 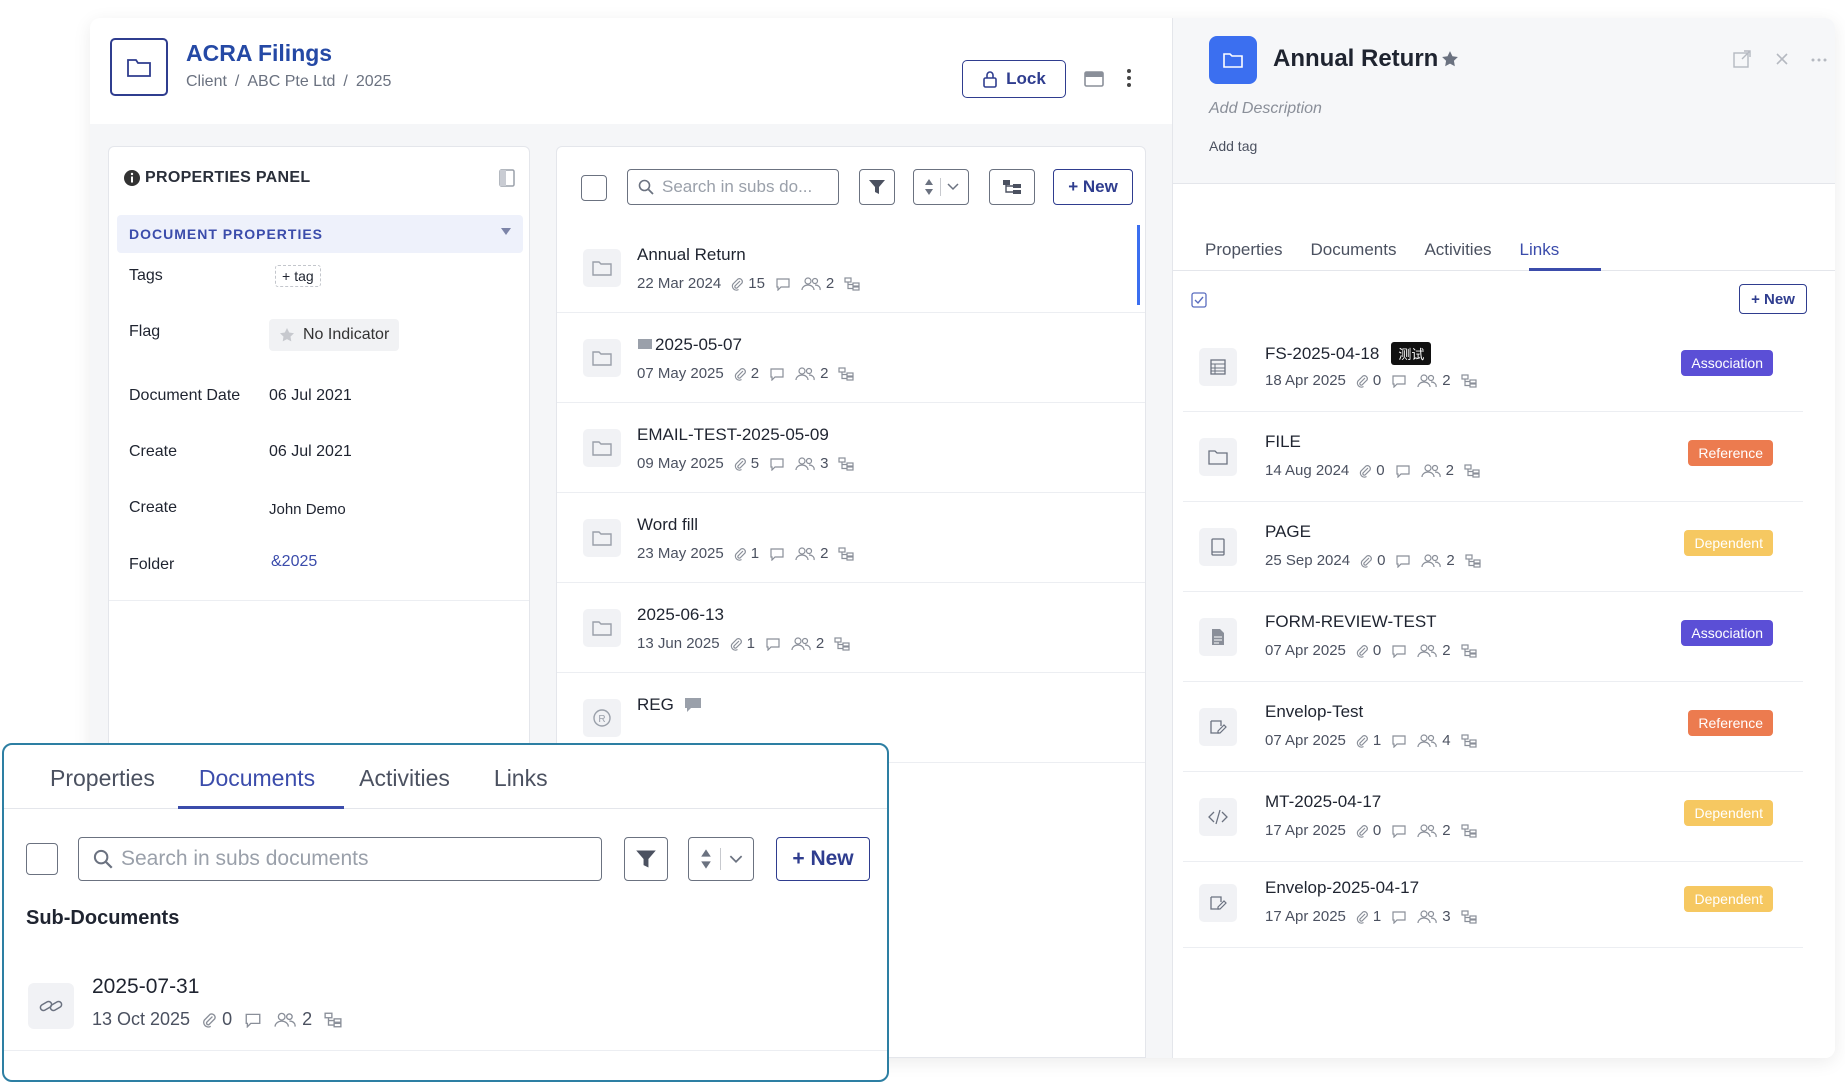 What do you see at coordinates (1493, 817) in the screenshot?
I see `link-row: MT-2025-04-17 17 Apr 2025 0 2 Dependent` at bounding box center [1493, 817].